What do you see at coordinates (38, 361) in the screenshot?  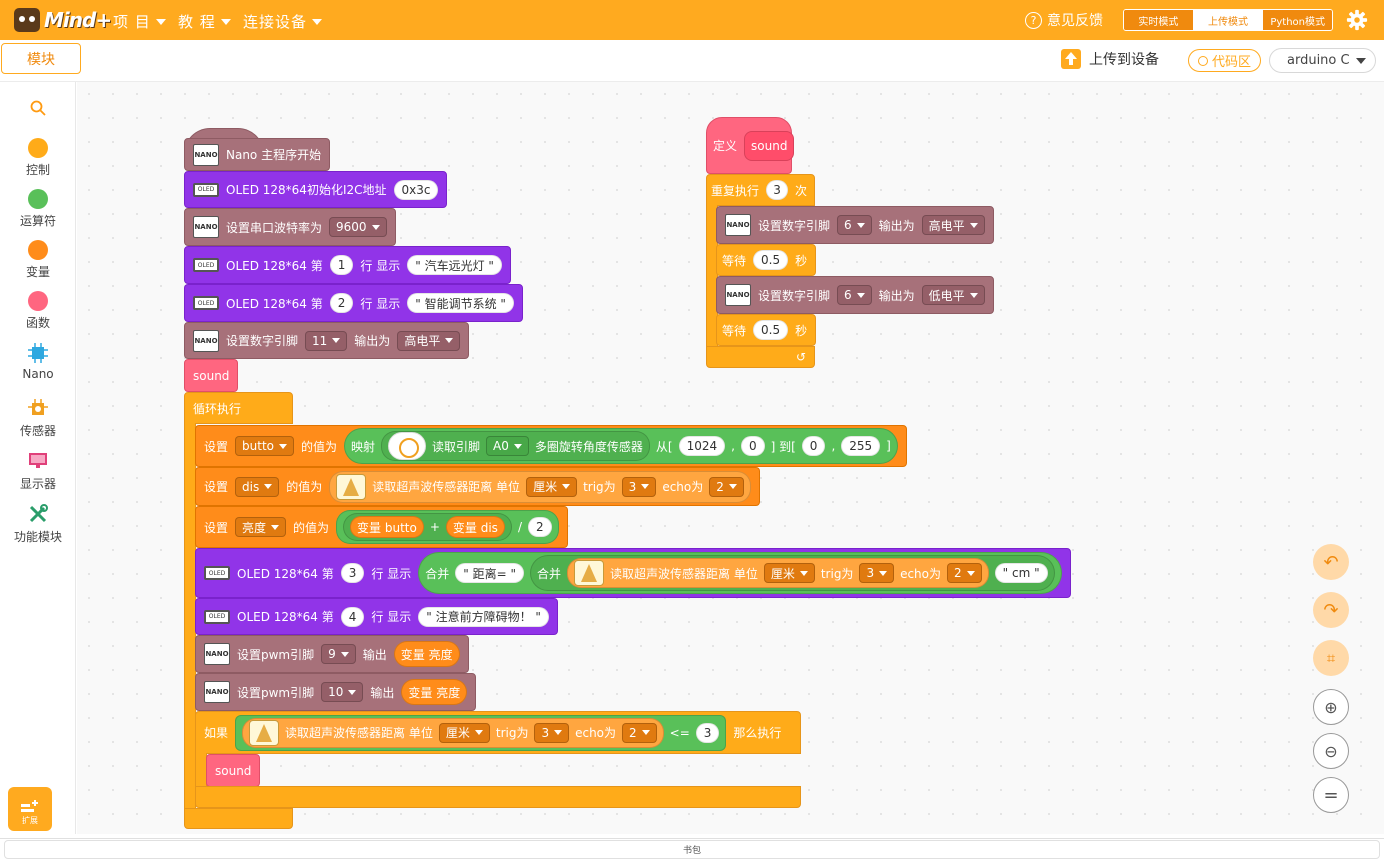 I see `category-nano: Nano` at bounding box center [38, 361].